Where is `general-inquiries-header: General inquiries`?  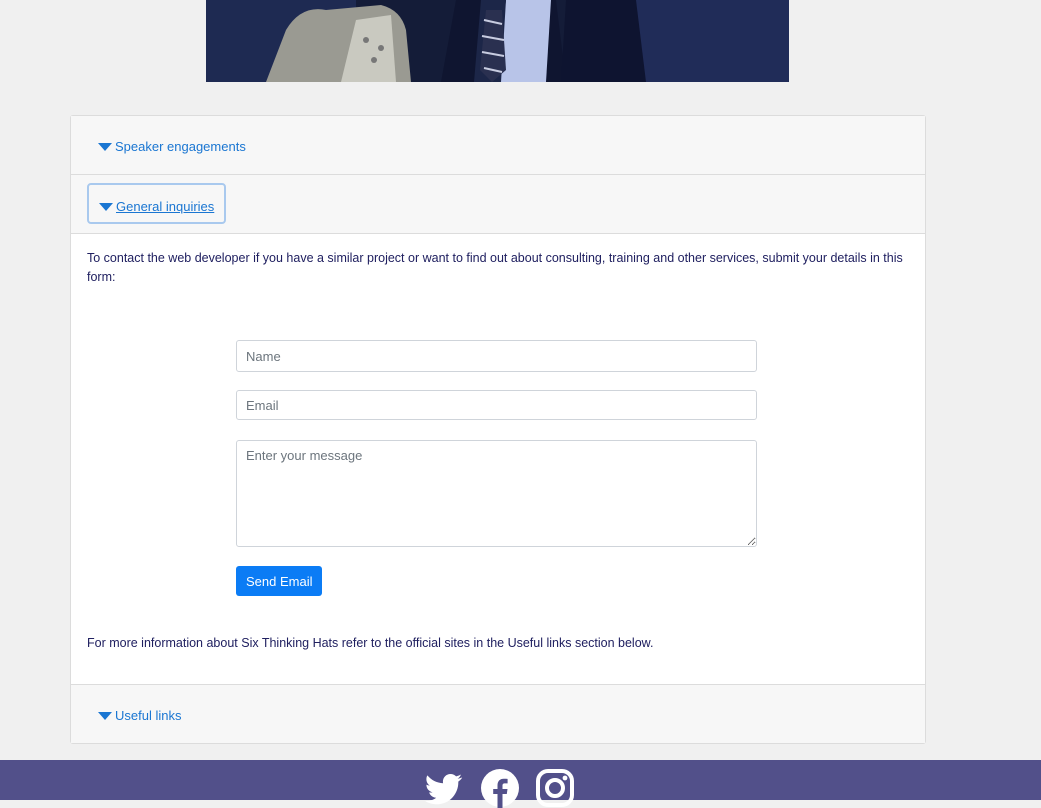 general-inquiries-header: General inquiries is located at coordinates (498, 204).